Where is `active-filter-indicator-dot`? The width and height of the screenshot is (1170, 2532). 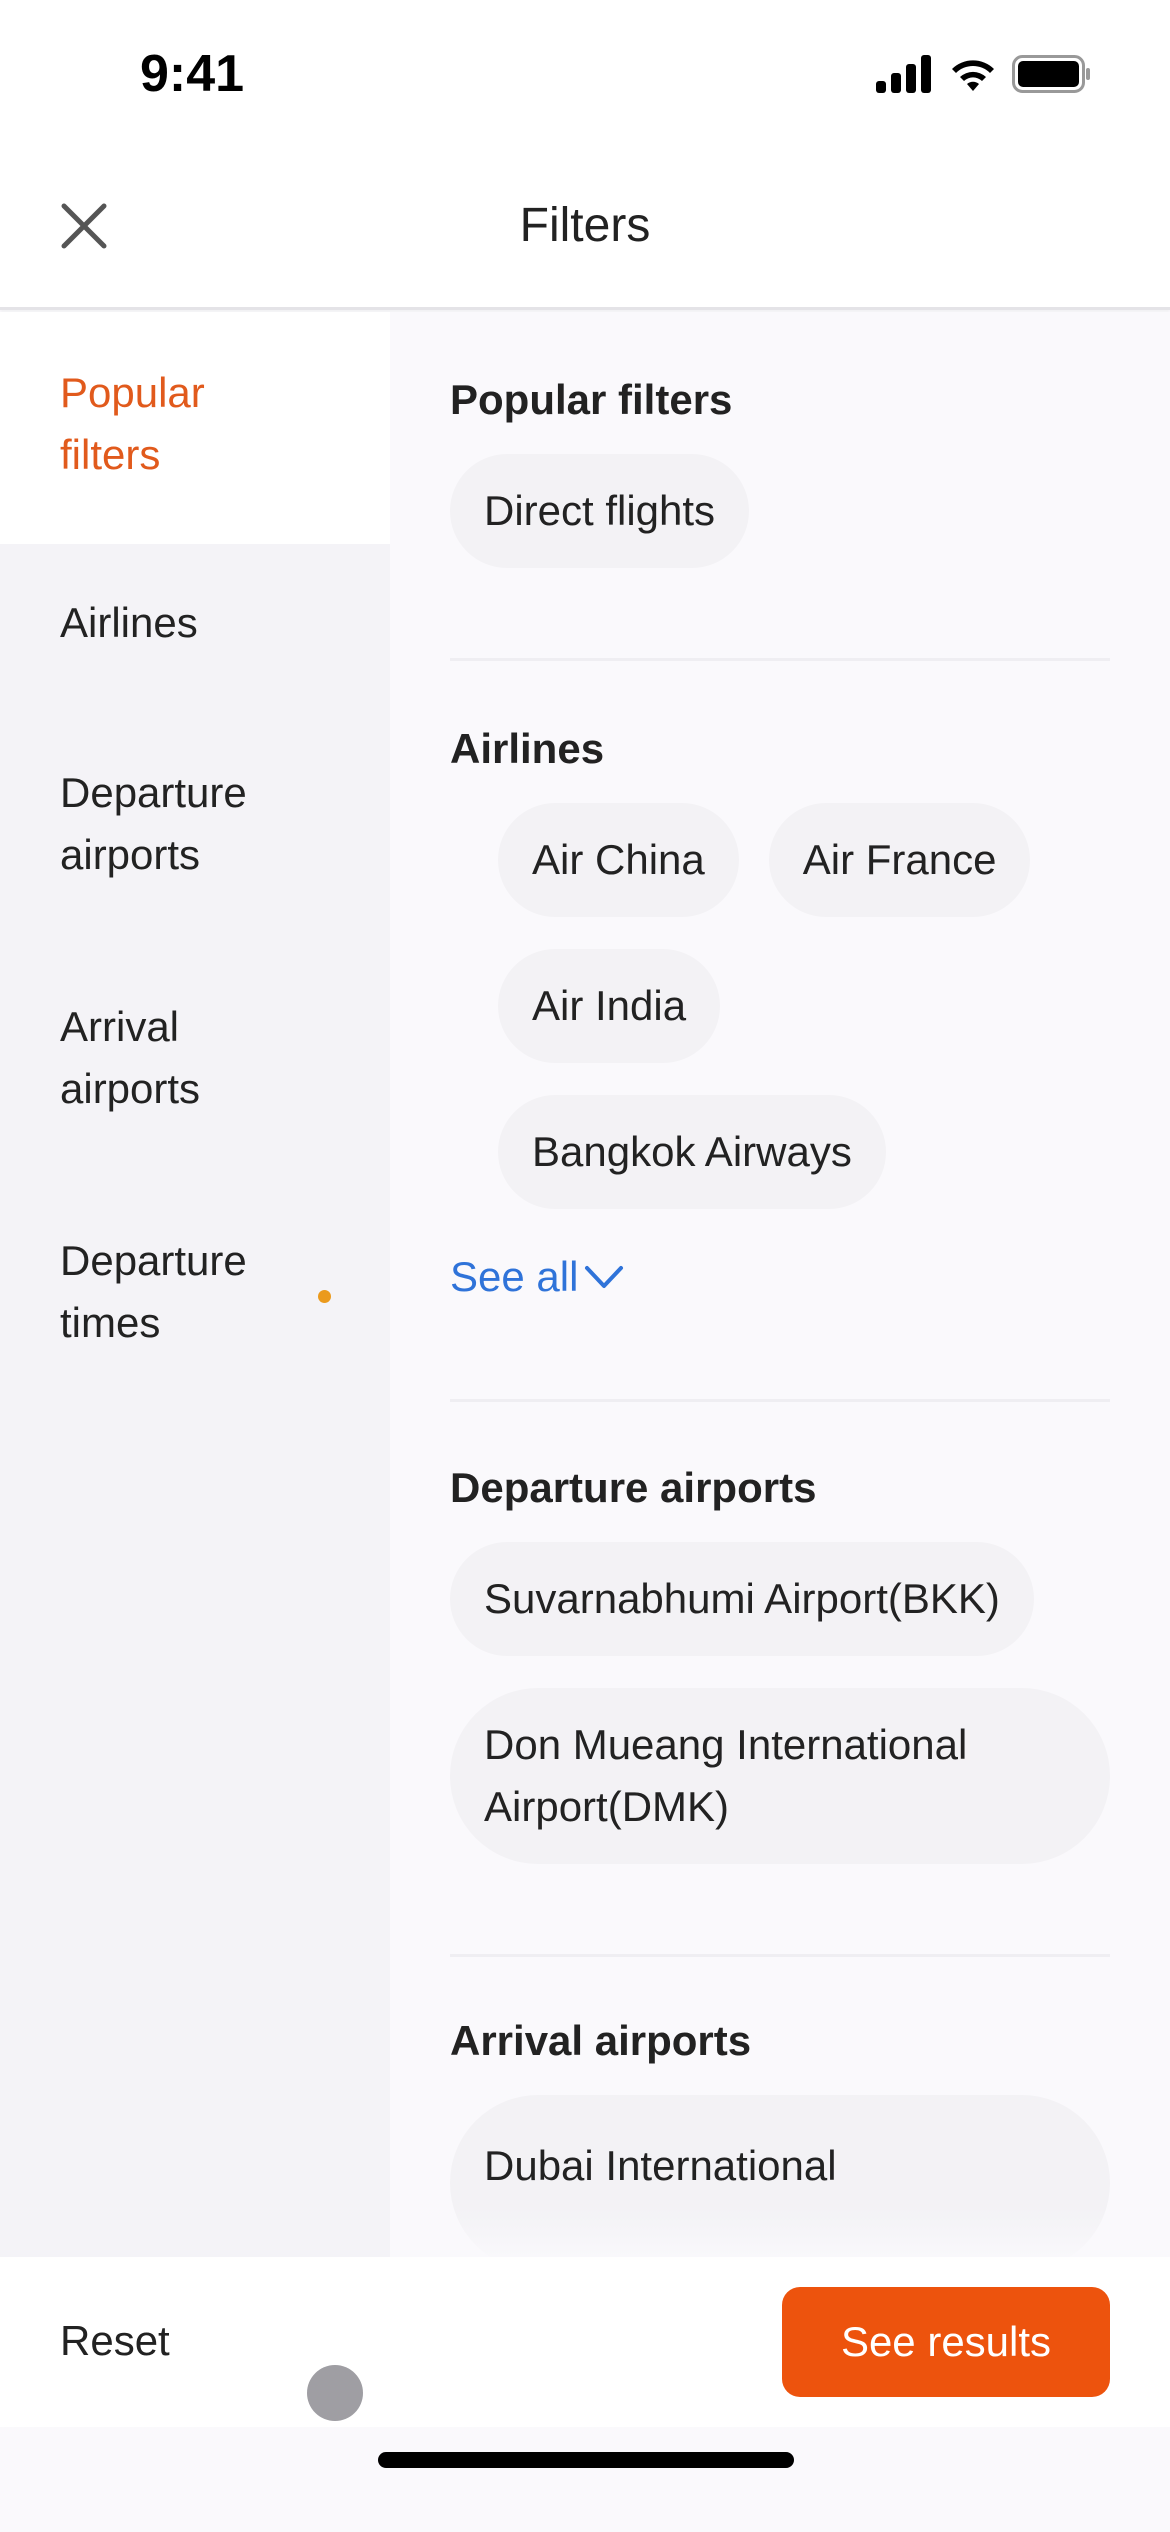
active-filter-indicator-dot is located at coordinates (324, 1296).